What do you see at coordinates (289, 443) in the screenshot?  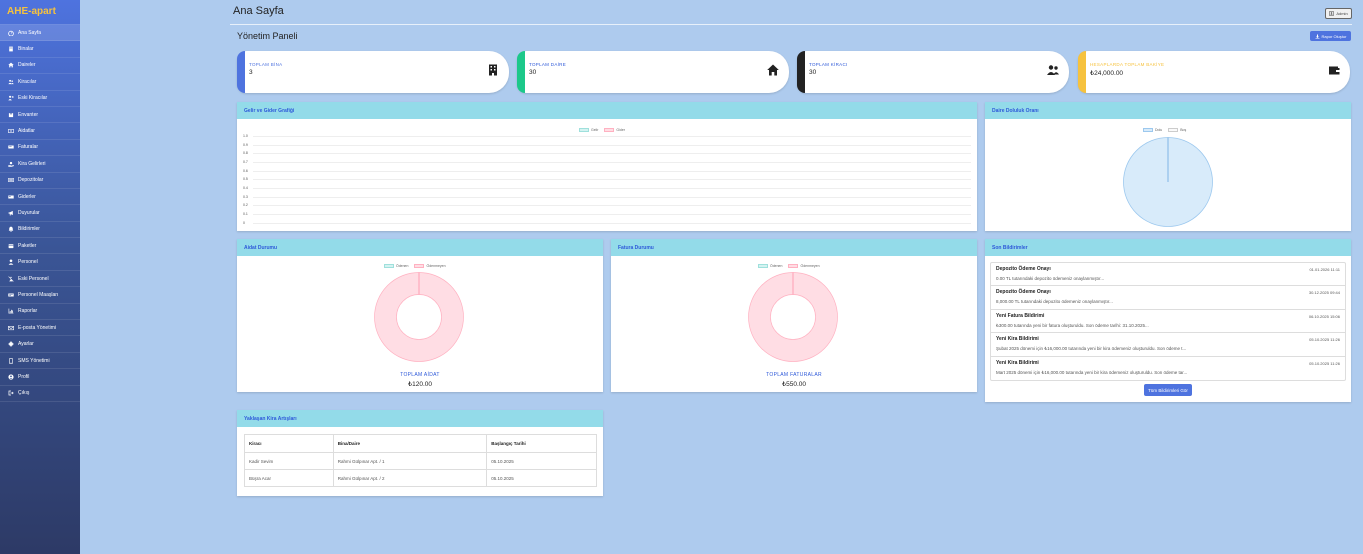 I see `table-header-cell: Kiracı` at bounding box center [289, 443].